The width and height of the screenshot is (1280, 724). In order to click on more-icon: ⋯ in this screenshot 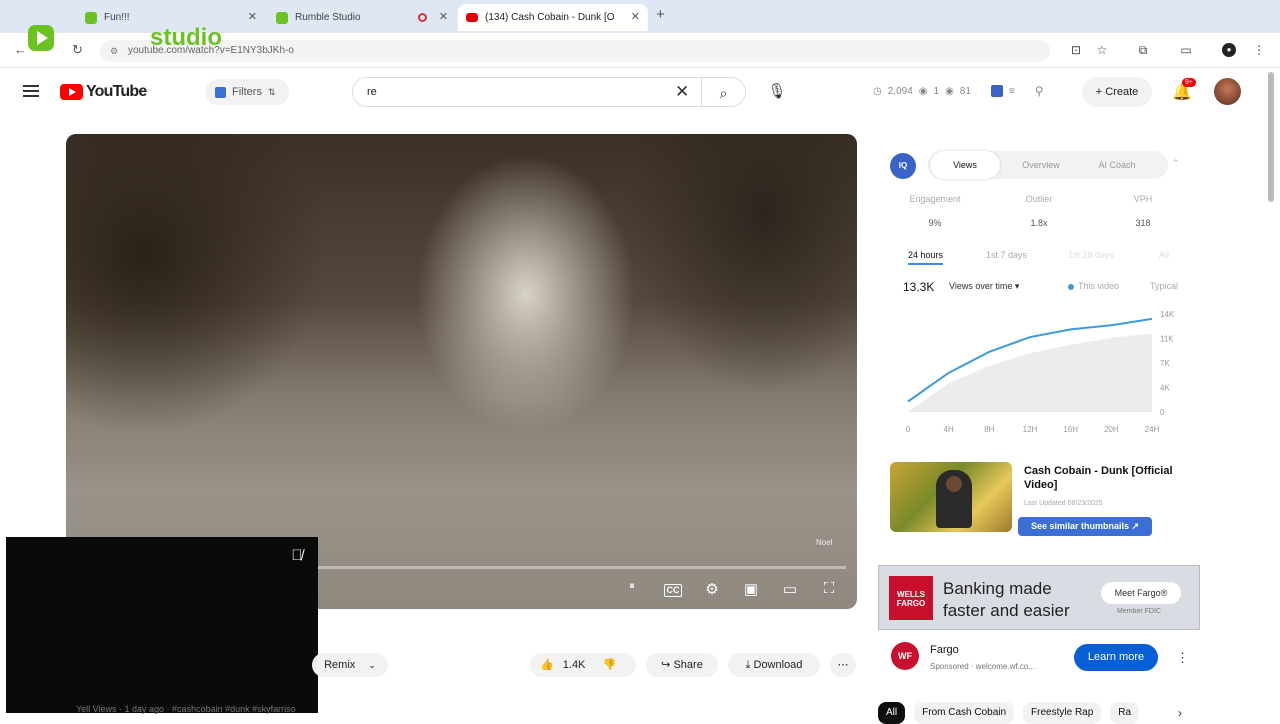, I will do `click(843, 665)`.